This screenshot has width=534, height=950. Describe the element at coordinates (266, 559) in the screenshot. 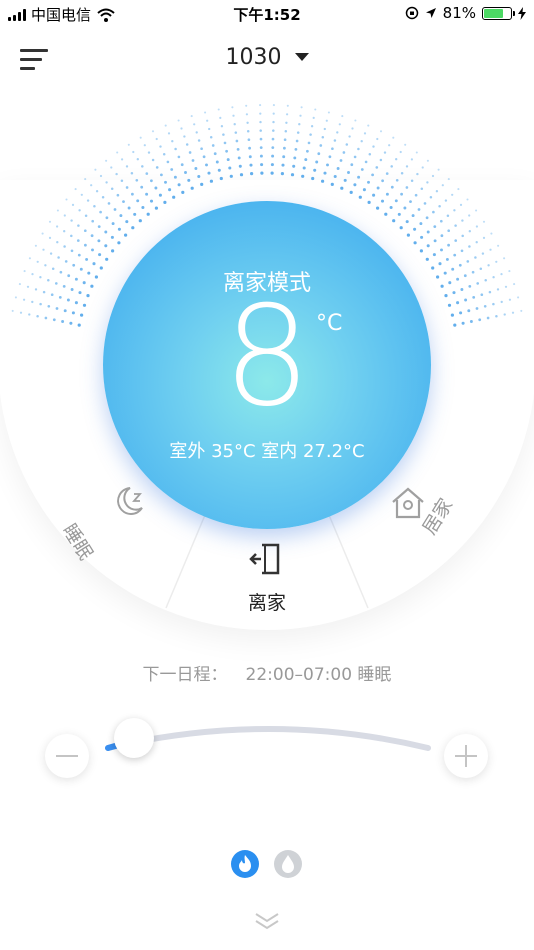

I see `exit-door-icon` at that location.